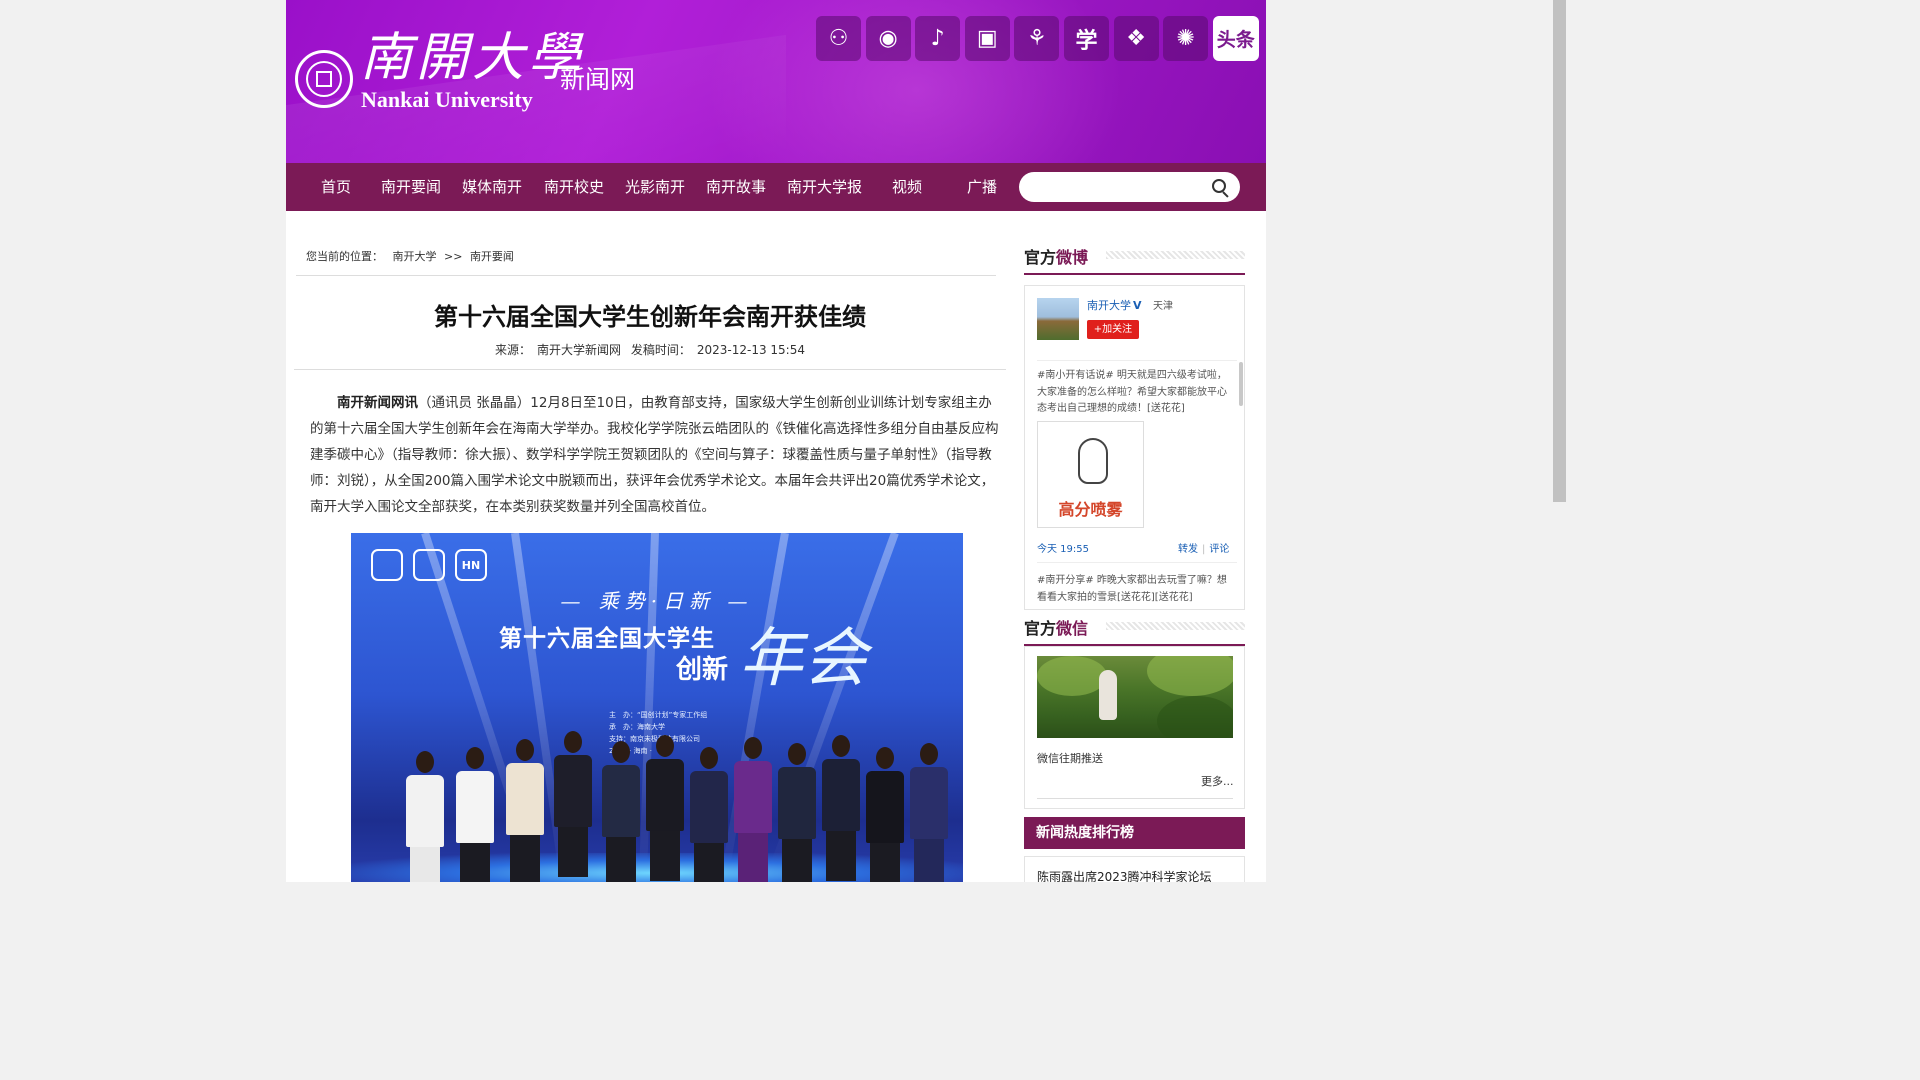  What do you see at coordinates (938, 38) in the screenshot?
I see `douyin-icon: ♪` at bounding box center [938, 38].